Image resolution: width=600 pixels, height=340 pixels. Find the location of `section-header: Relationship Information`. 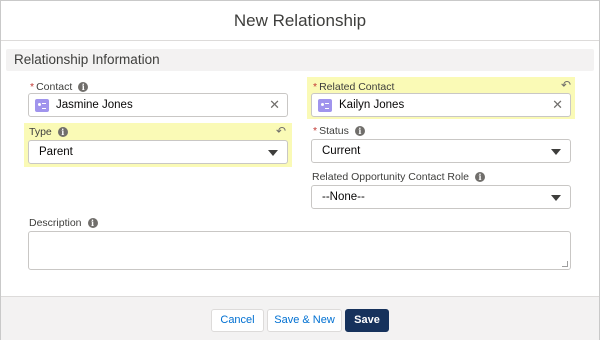

section-header: Relationship Information is located at coordinates (300, 60).